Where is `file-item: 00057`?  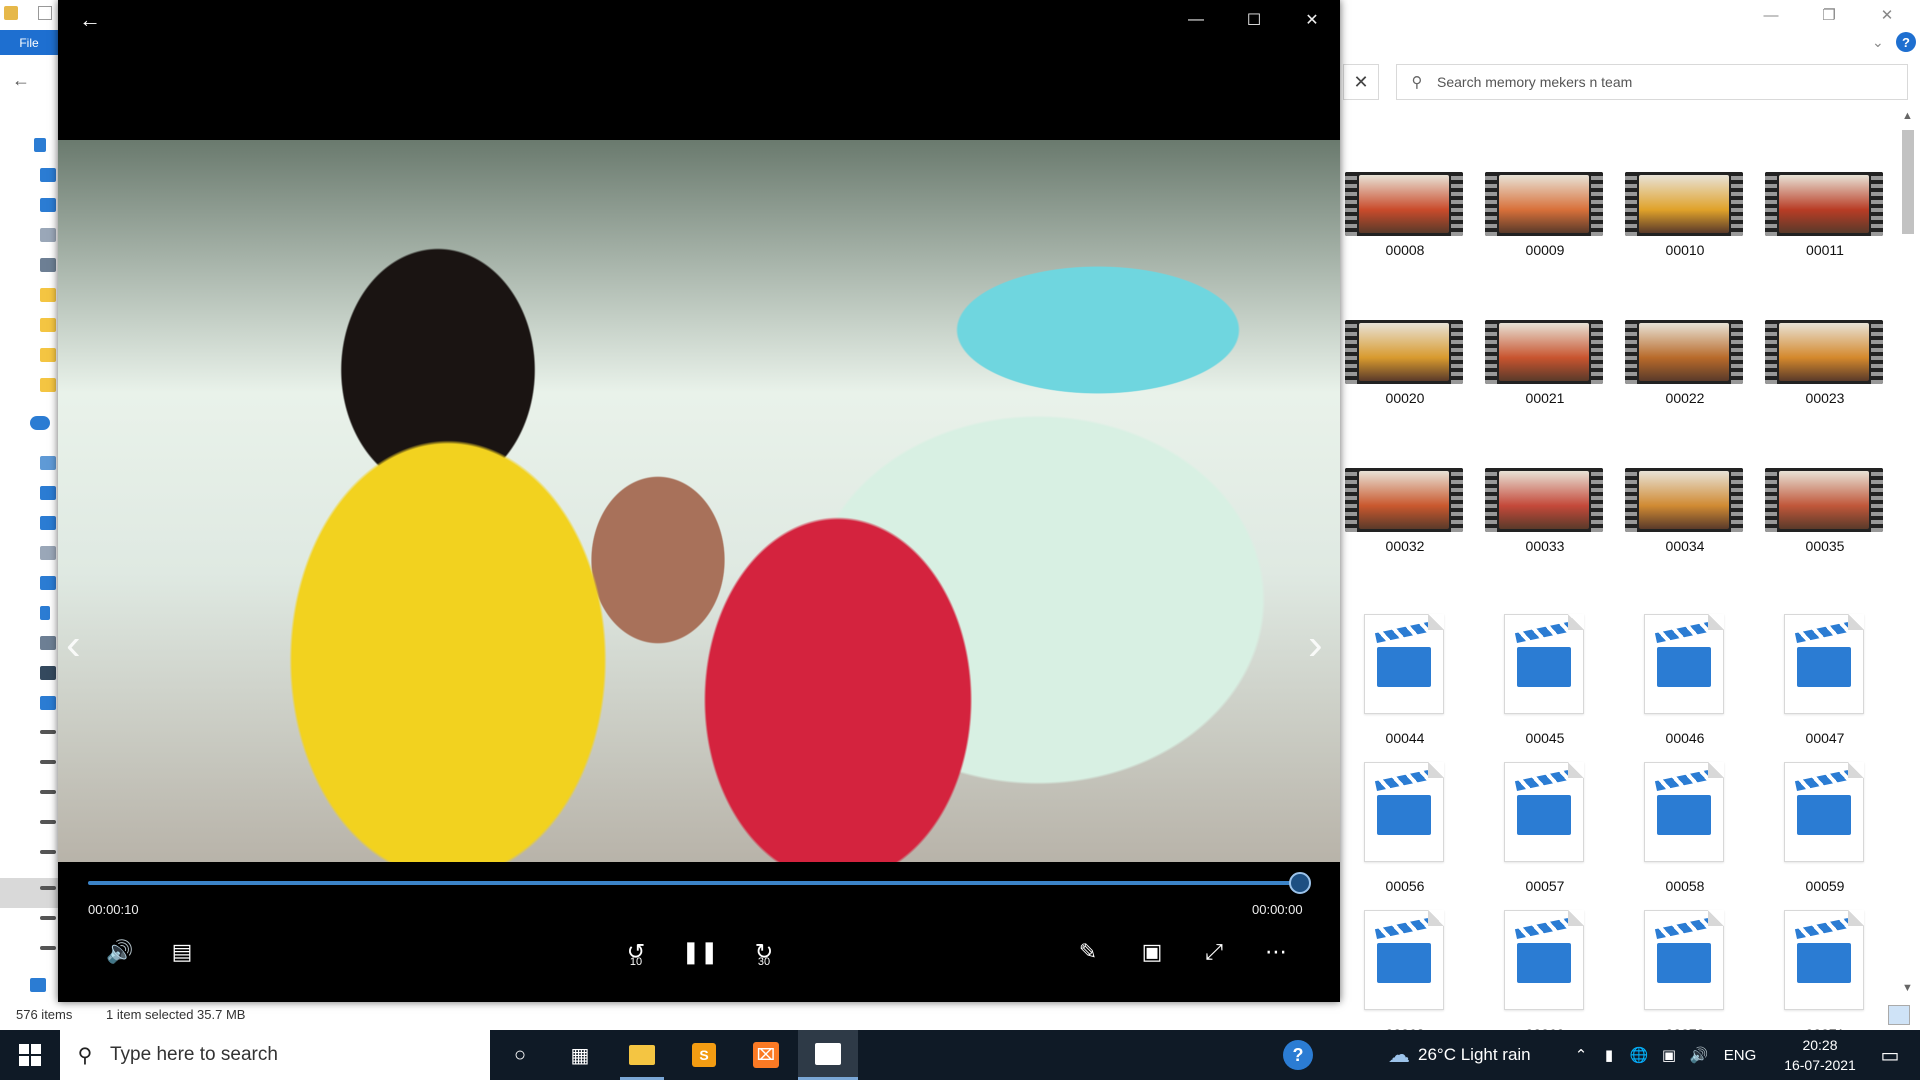
file-item: 00057 is located at coordinates (1540, 823).